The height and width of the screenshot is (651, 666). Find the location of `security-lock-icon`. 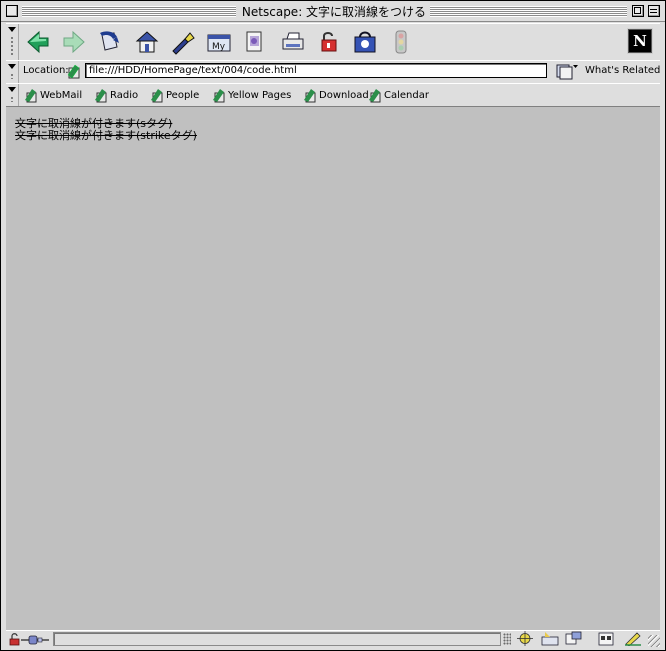

security-lock-icon is located at coordinates (329, 42).